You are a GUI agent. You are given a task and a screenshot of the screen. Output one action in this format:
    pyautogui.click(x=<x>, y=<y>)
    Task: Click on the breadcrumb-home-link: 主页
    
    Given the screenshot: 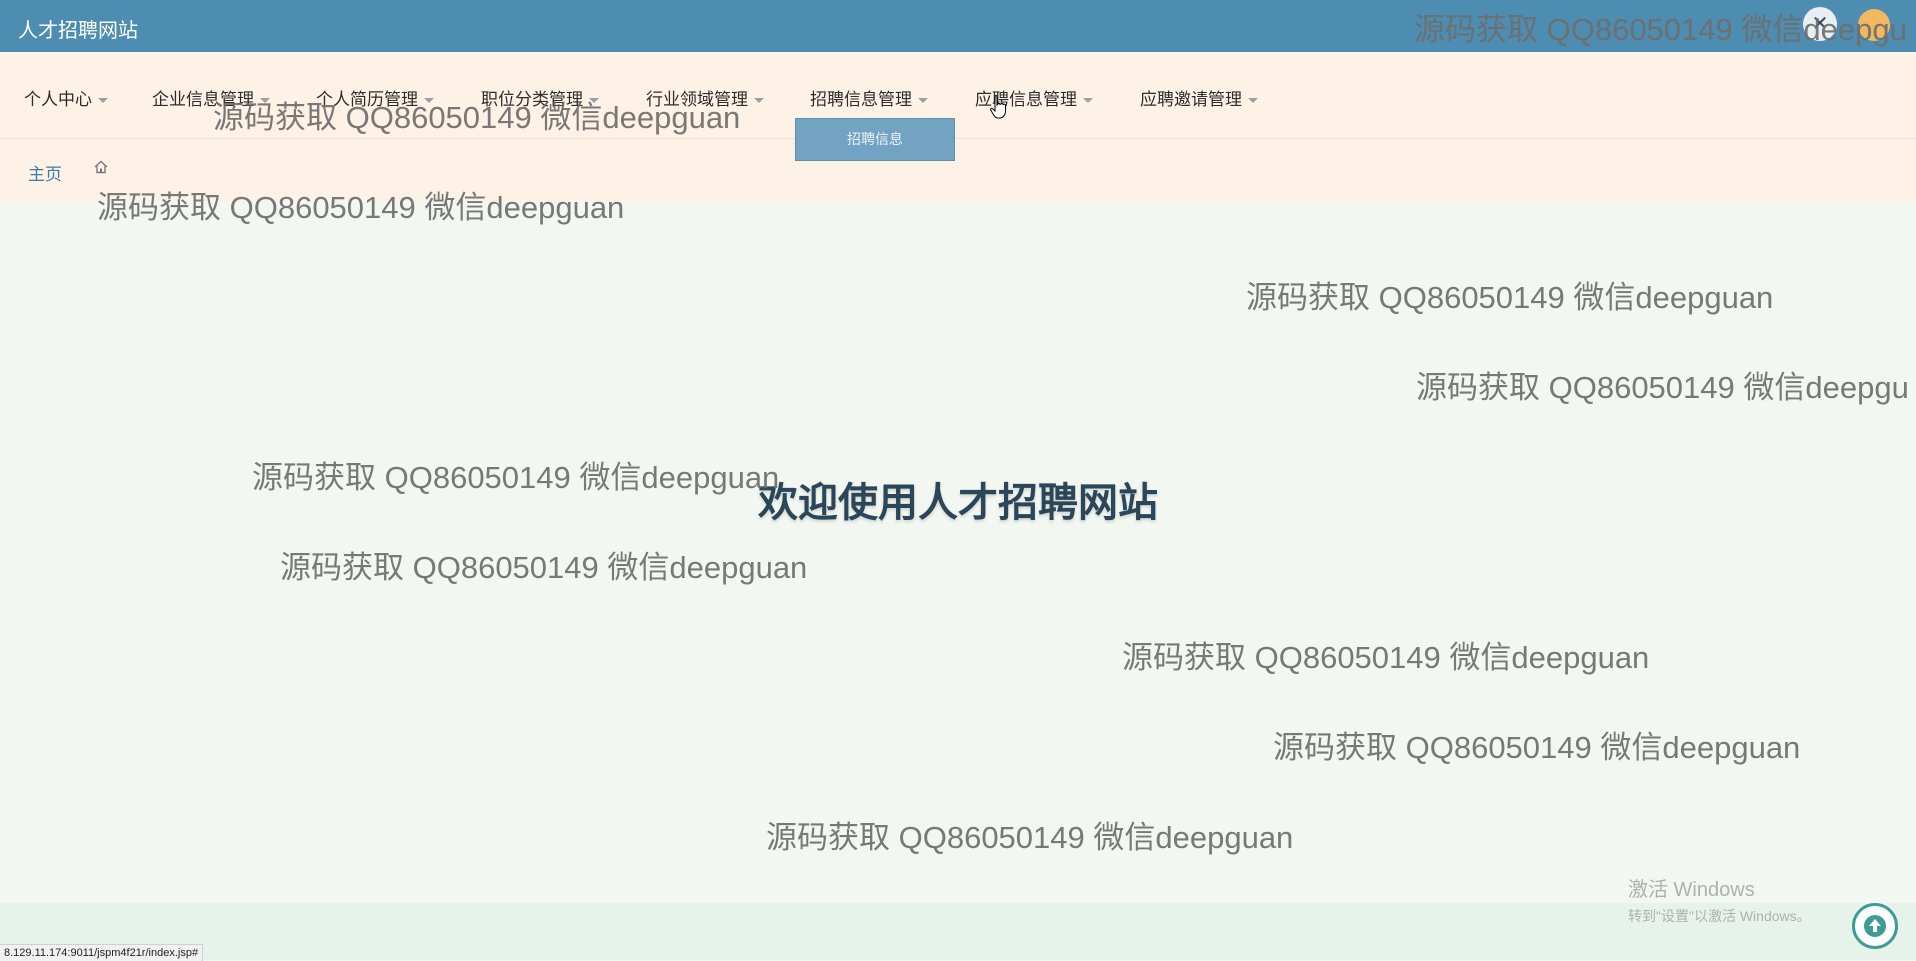 What is the action you would take?
    pyautogui.click(x=45, y=172)
    